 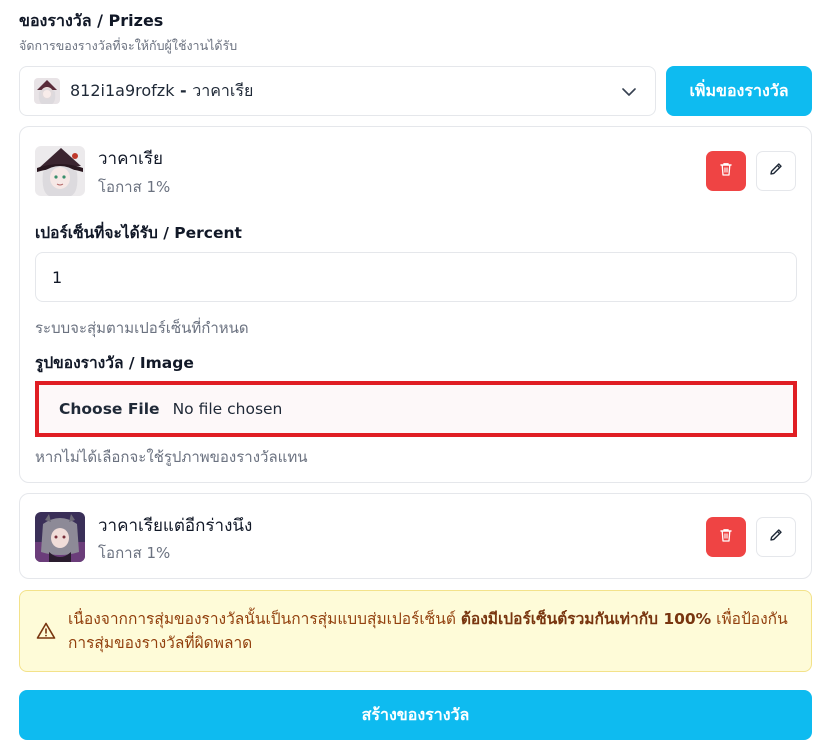 What do you see at coordinates (227, 409) in the screenshot?
I see `file-status: No file chosen` at bounding box center [227, 409].